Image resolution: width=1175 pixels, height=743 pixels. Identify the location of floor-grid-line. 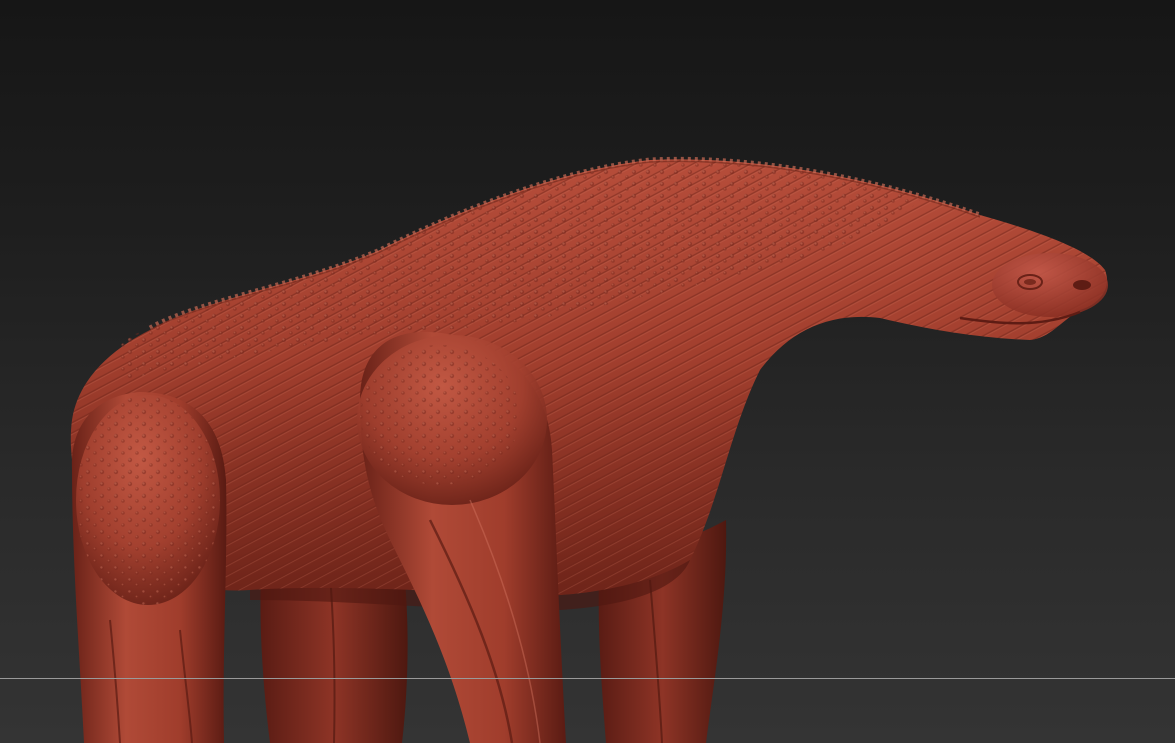
(587, 678).